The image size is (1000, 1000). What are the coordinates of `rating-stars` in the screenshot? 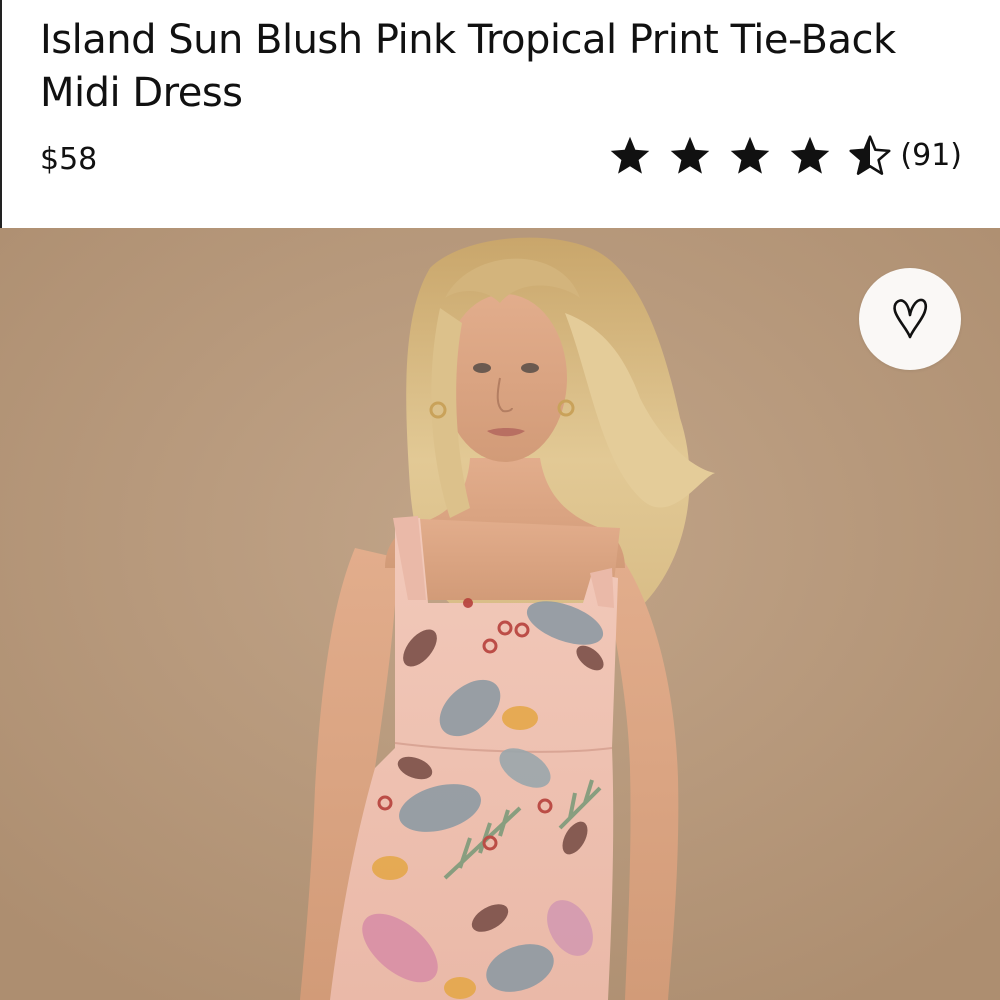 It's located at (754, 156).